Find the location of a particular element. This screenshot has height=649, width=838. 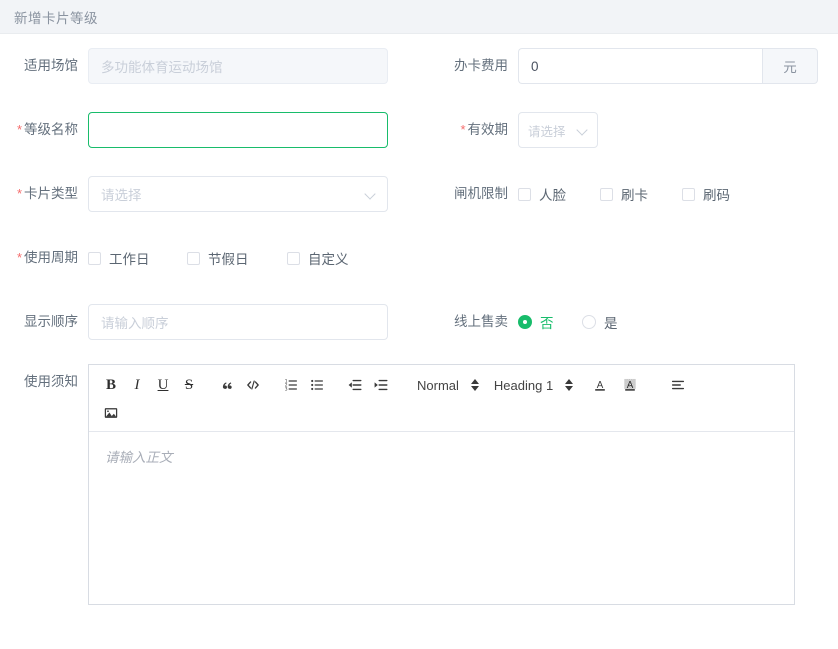

form-row-level-validity: * 等级名称 * 有效期 请选择 is located at coordinates (419, 130).